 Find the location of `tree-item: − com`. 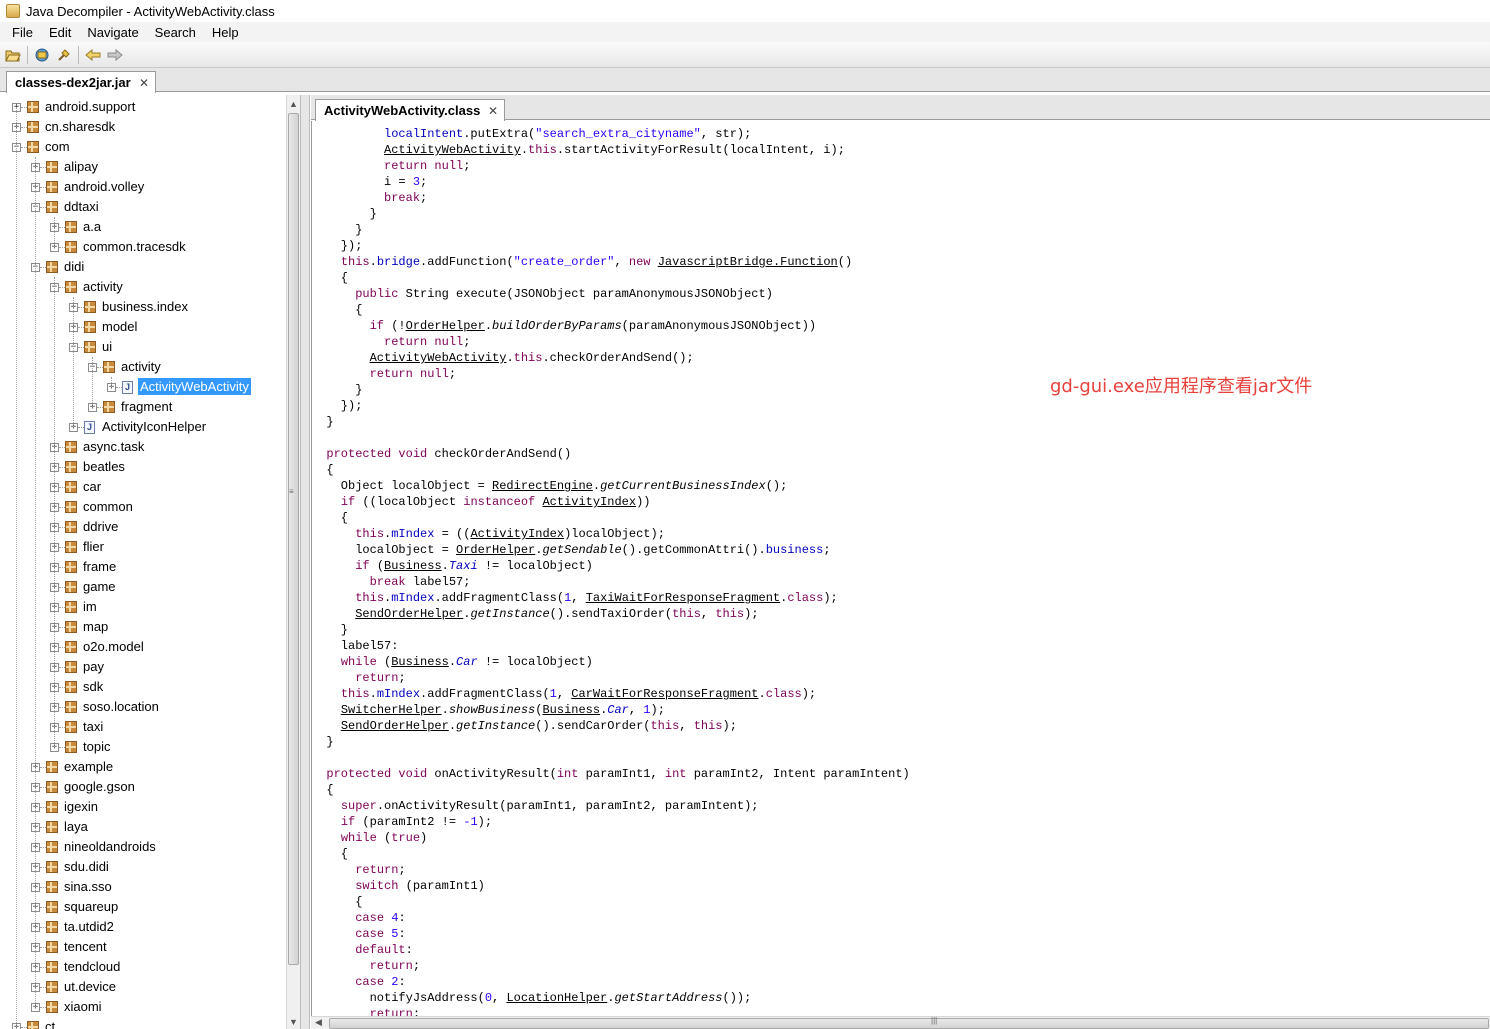

tree-item: − com is located at coordinates (143, 147).